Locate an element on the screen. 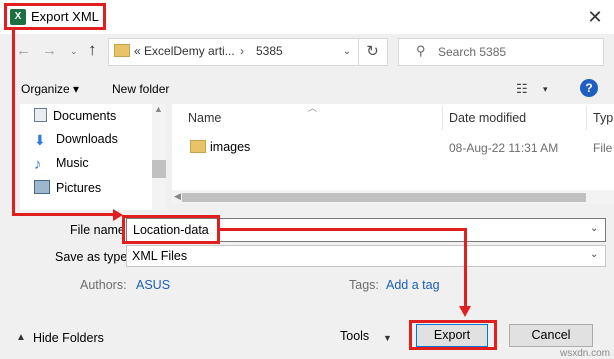 This screenshot has width=614, height=359. file-row-name: images is located at coordinates (230, 147).